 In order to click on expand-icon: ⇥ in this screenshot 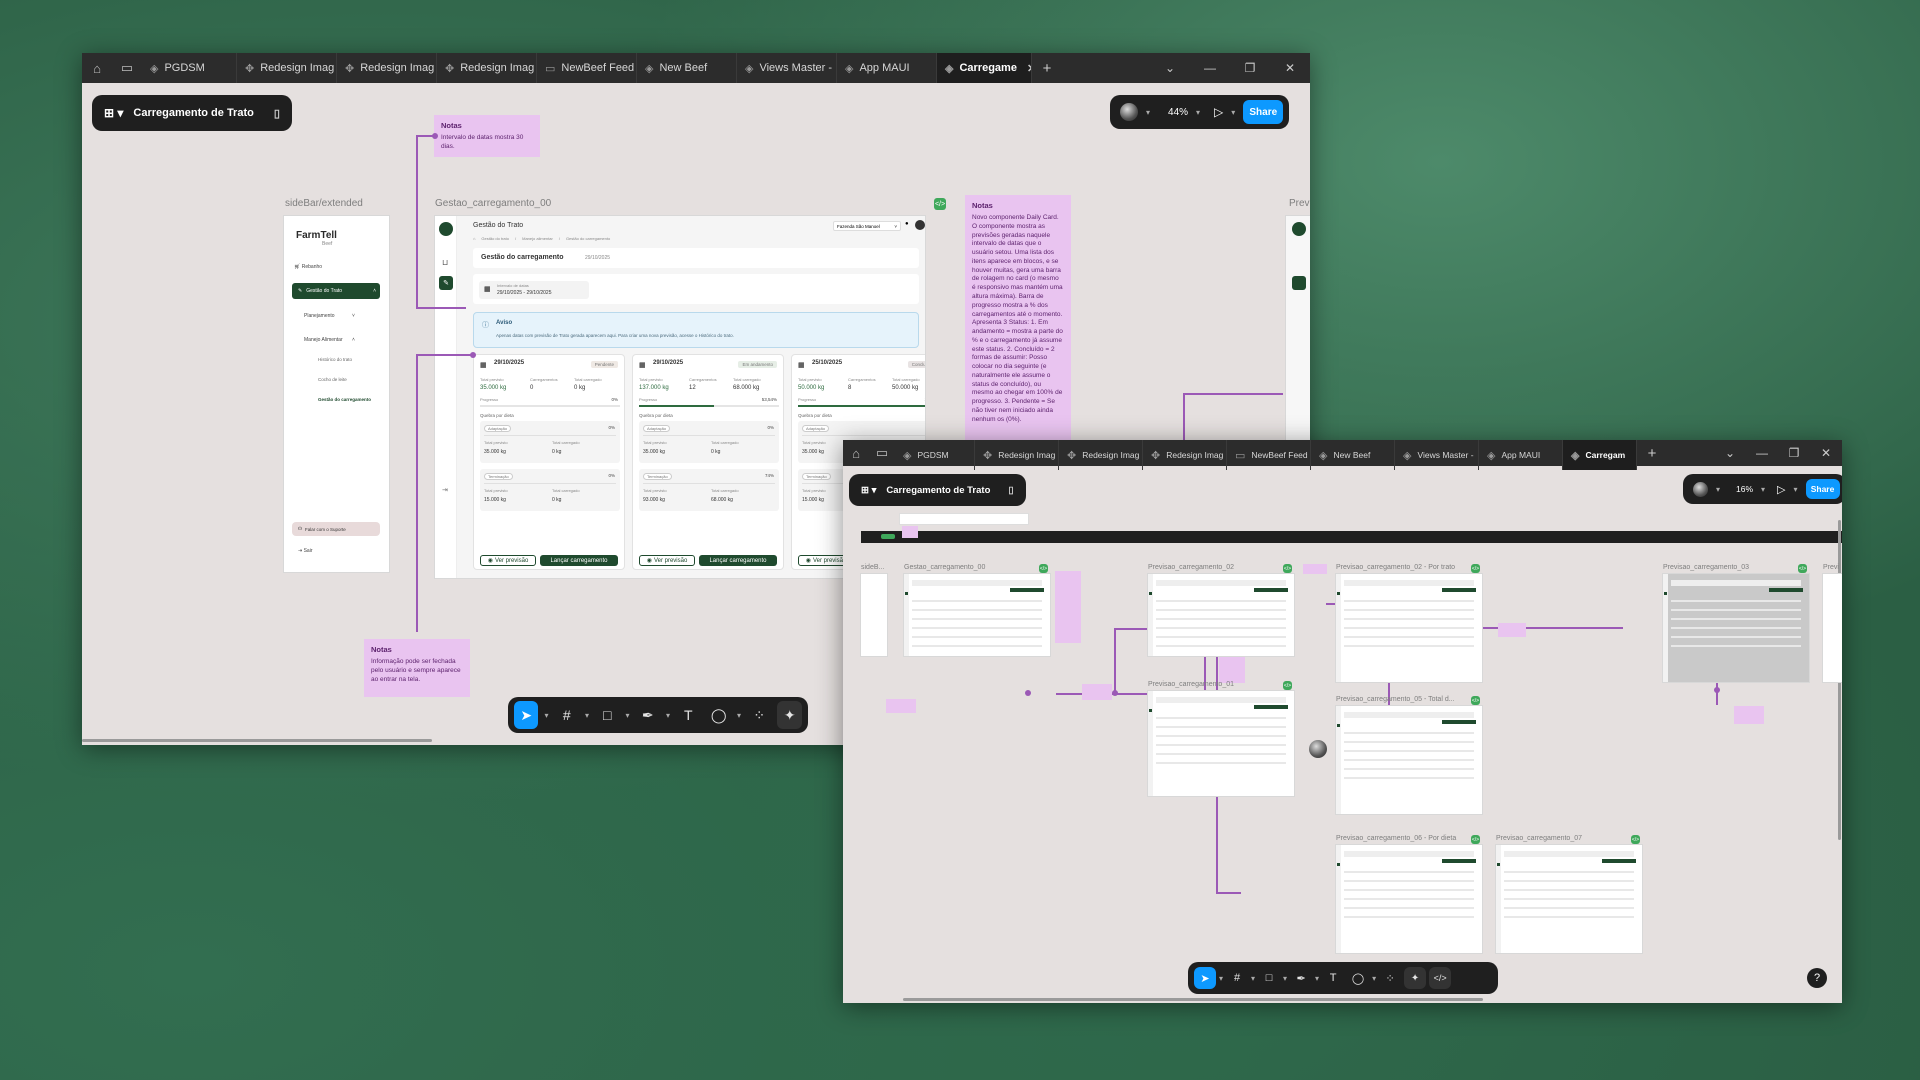, I will do `click(445, 490)`.